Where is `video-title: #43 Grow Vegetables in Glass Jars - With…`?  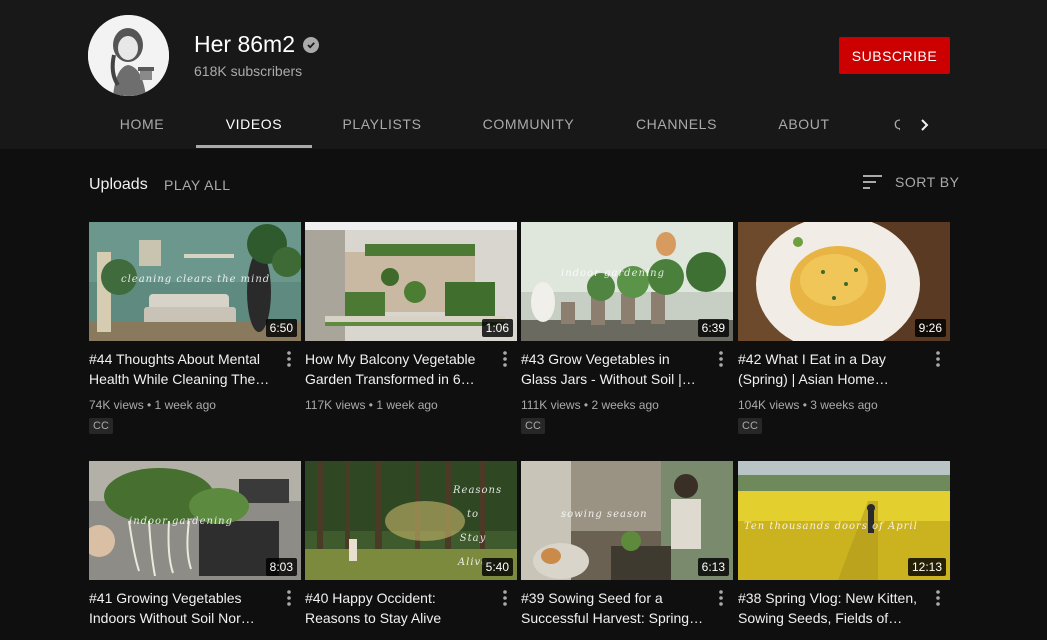
video-title: #43 Grow Vegetables in Glass Jars - With… is located at coordinates (615, 369).